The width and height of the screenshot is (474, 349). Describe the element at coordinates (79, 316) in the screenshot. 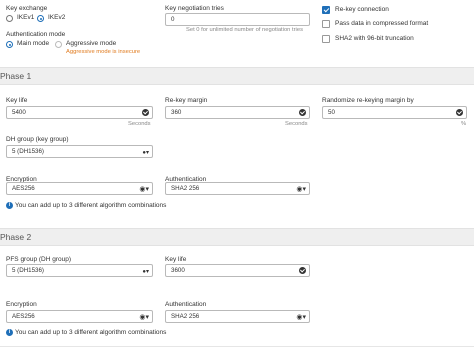

I see `p2-enc-select: AES256 ◉▾` at that location.